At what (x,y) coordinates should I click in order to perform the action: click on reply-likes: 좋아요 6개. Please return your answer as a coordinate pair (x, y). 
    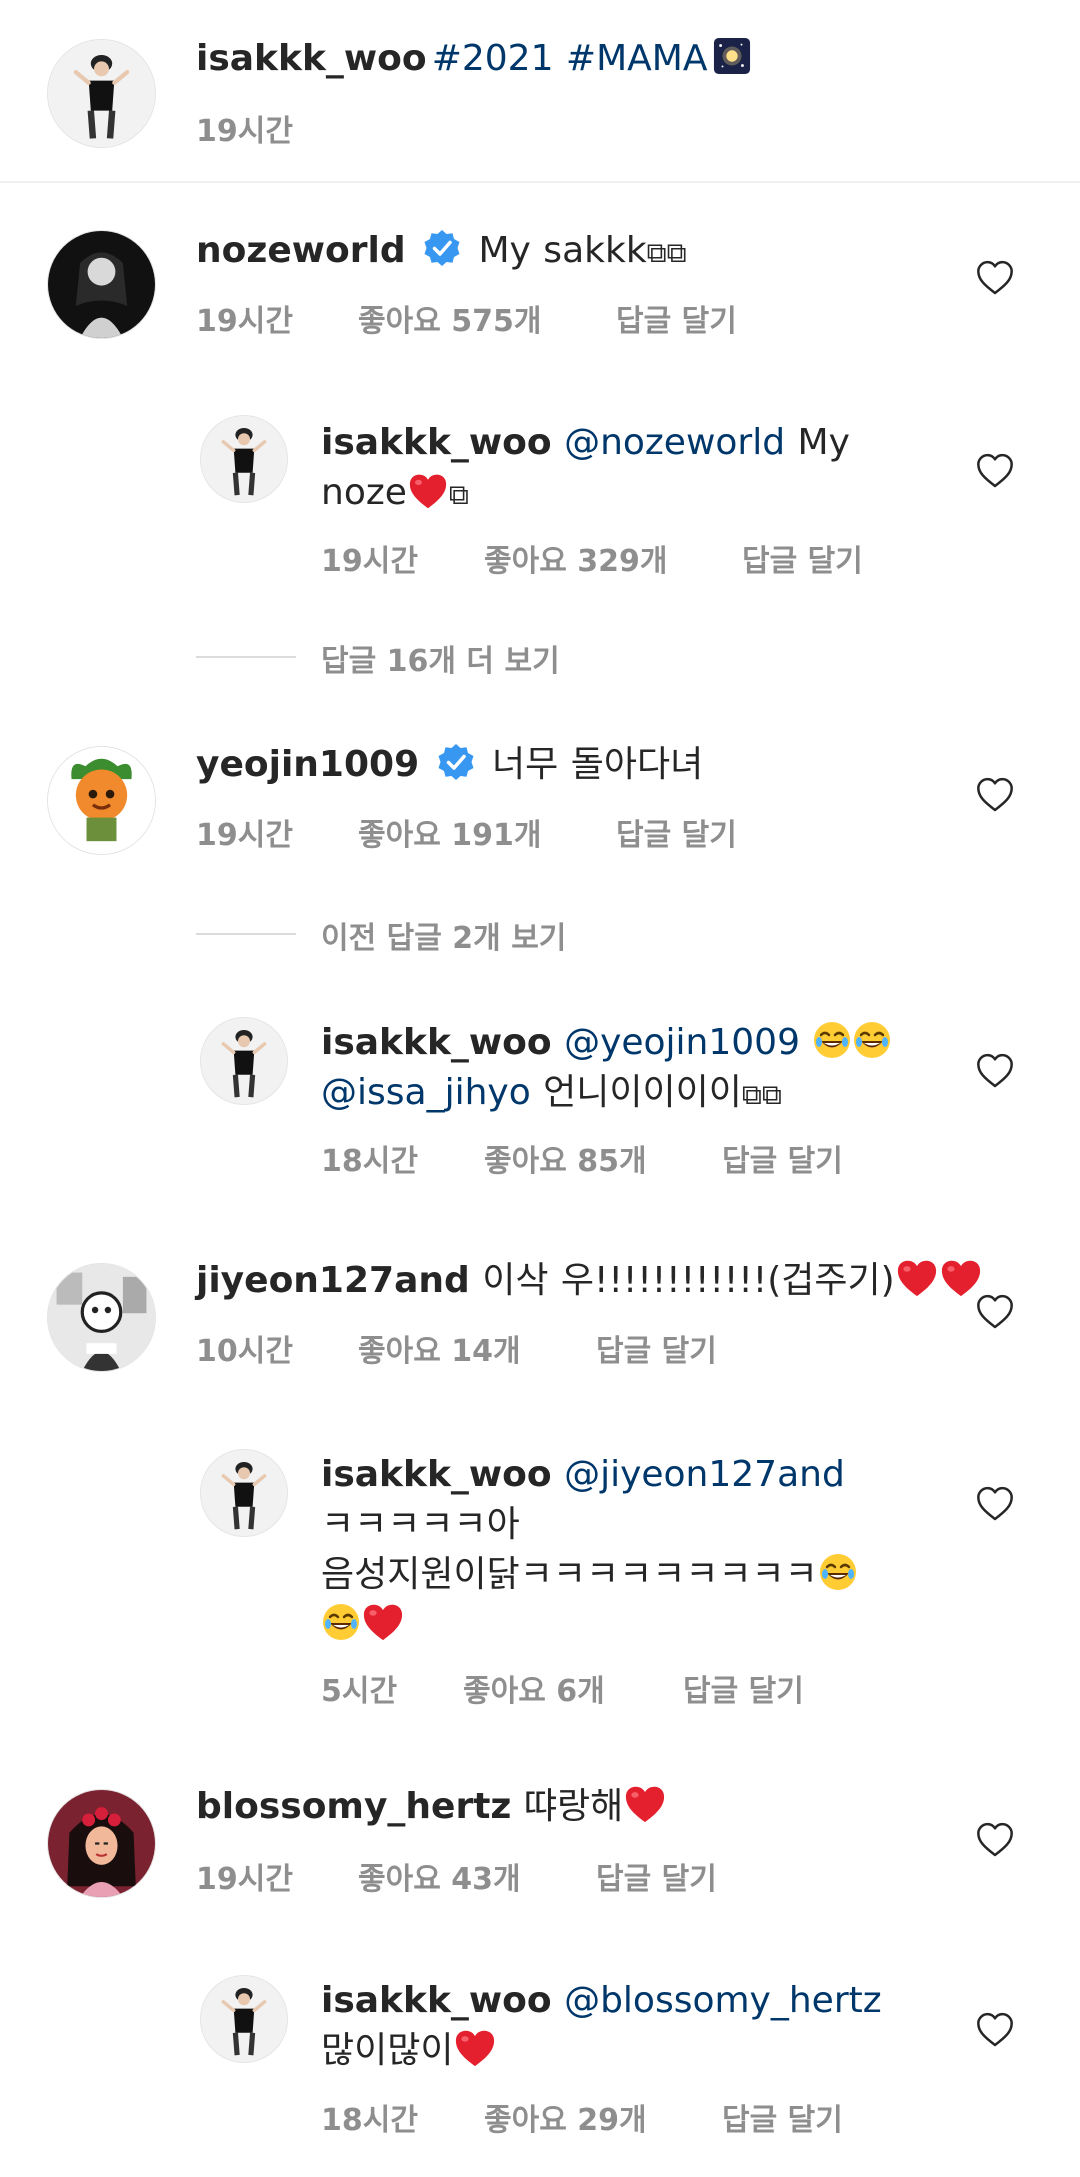
    Looking at the image, I should click on (534, 1688).